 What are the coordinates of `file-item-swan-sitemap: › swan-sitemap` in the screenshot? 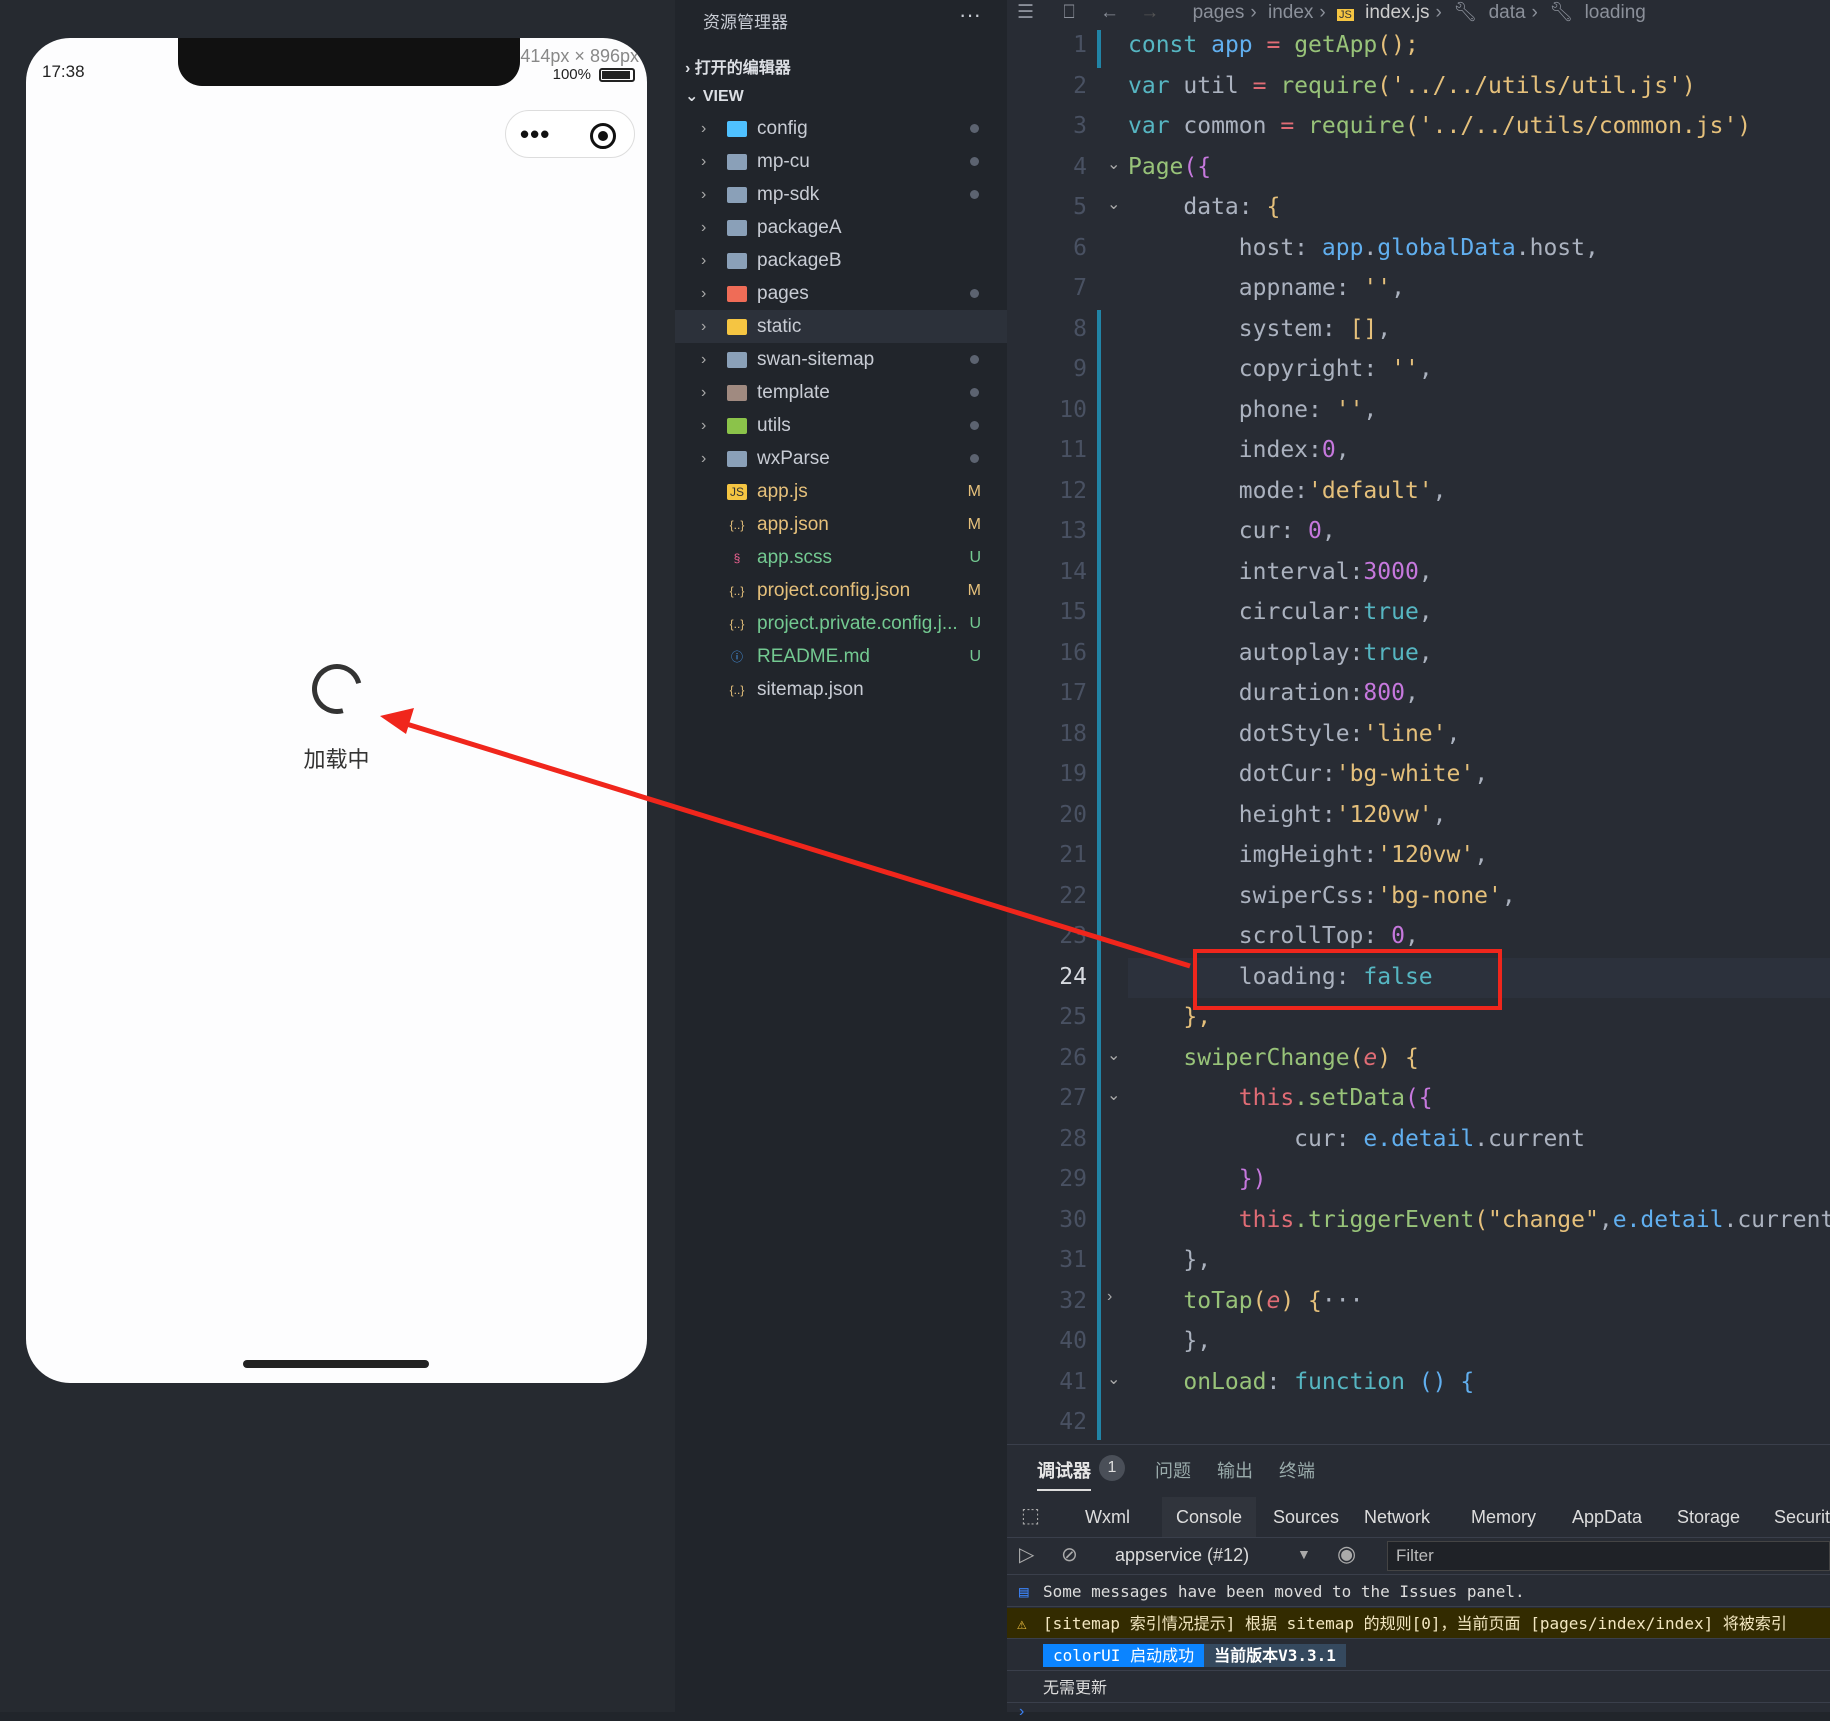 It's located at (841, 359).